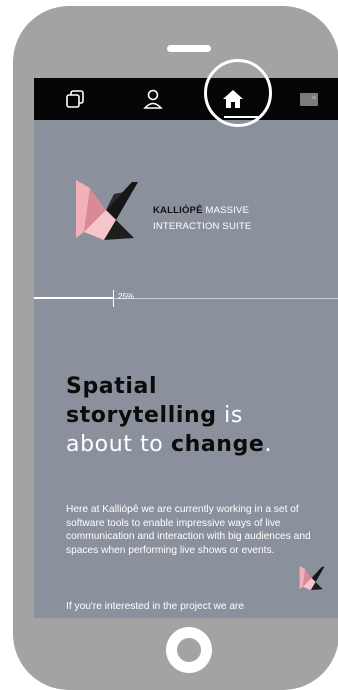 This screenshot has width=338, height=690. What do you see at coordinates (74, 298) in the screenshot?
I see `progress-fill` at bounding box center [74, 298].